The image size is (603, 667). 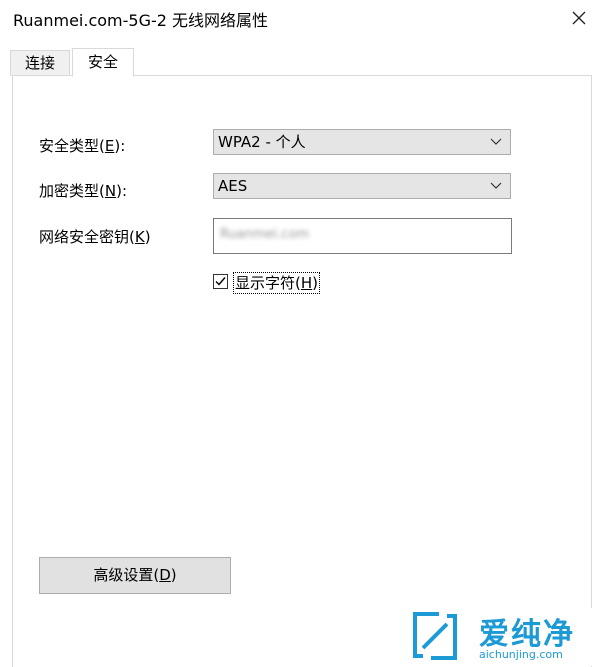 What do you see at coordinates (362, 236) in the screenshot?
I see `network-key-input: Ruanmei.com` at bounding box center [362, 236].